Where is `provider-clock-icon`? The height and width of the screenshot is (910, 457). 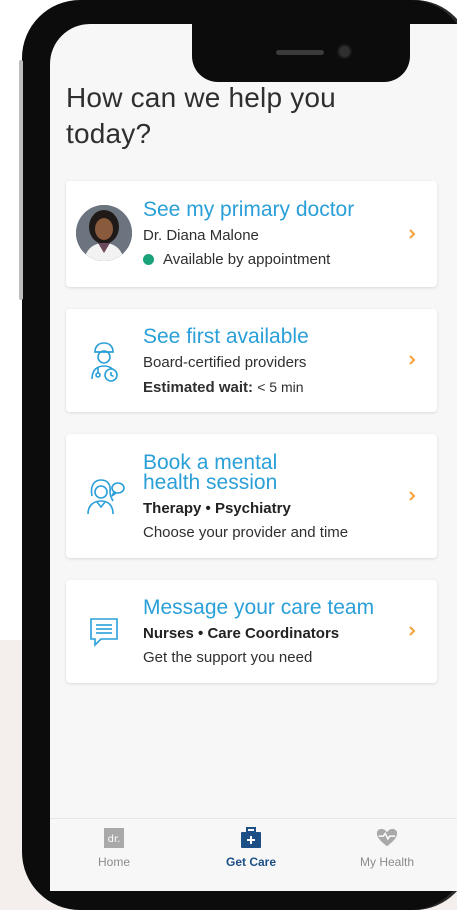 provider-clock-icon is located at coordinates (104, 361).